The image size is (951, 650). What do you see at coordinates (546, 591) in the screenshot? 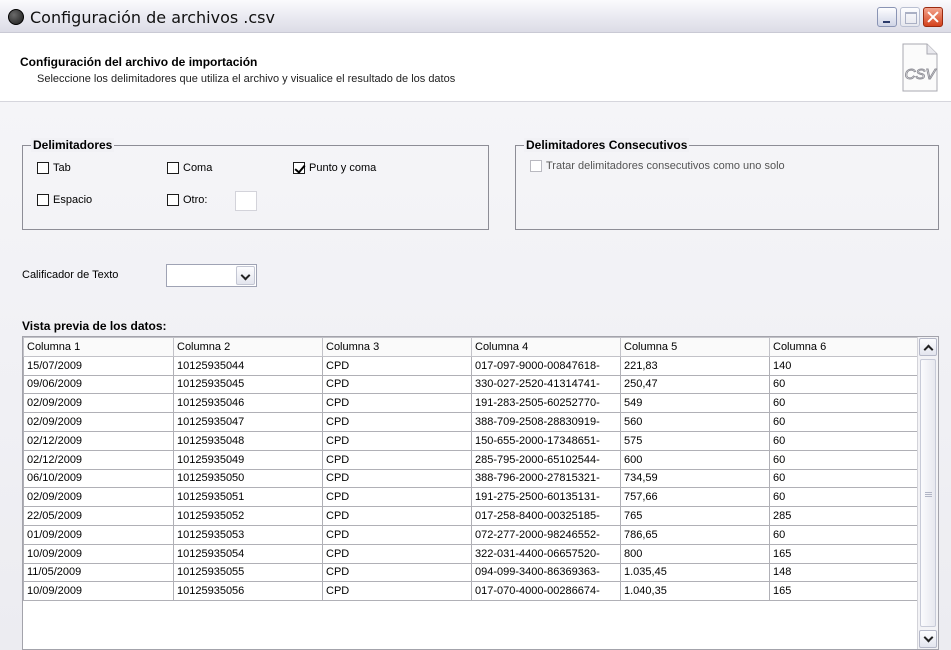
I see `table-cell: 017-070-4000-00286674-` at bounding box center [546, 591].